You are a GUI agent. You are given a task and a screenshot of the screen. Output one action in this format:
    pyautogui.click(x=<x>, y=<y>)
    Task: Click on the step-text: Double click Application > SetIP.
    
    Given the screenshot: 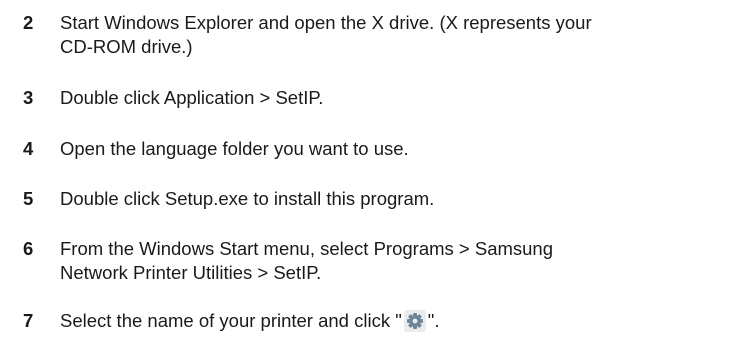 What is the action you would take?
    pyautogui.click(x=403, y=98)
    